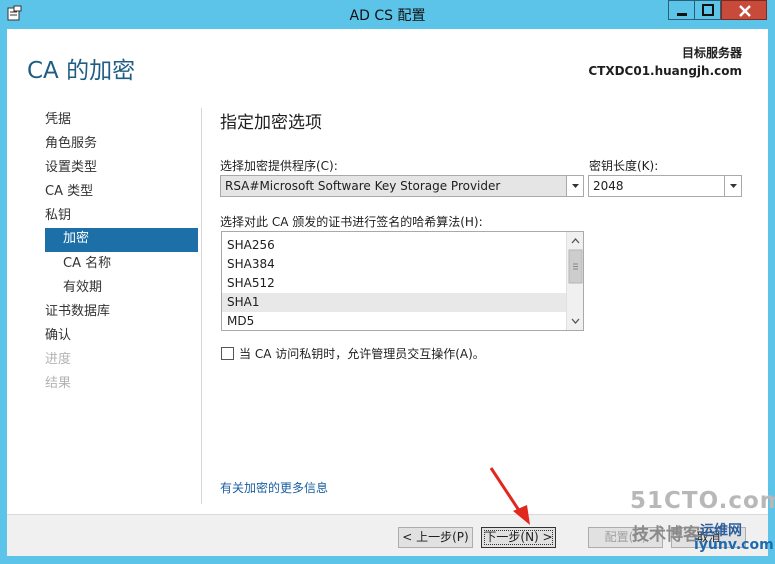  Describe the element at coordinates (87, 265) in the screenshot. I see `nav-item-ca-name: CA 名称` at that location.